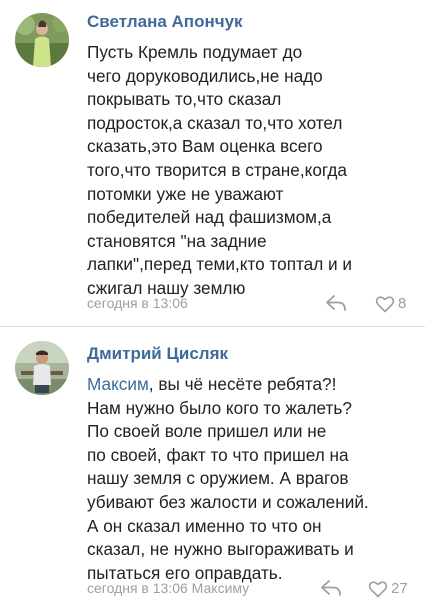  What do you see at coordinates (184, 99) in the screenshot?
I see `comment-text-line: покрывать то,что сказал` at bounding box center [184, 99].